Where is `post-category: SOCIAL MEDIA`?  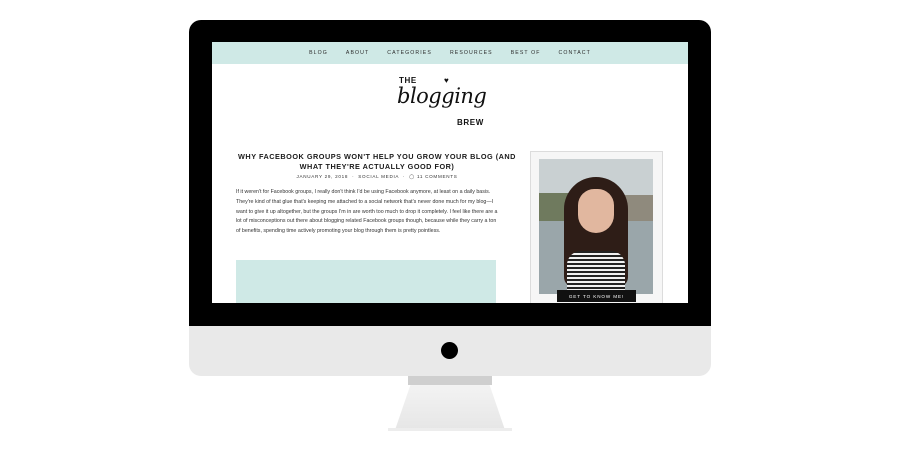
post-category: SOCIAL MEDIA is located at coordinates (378, 176).